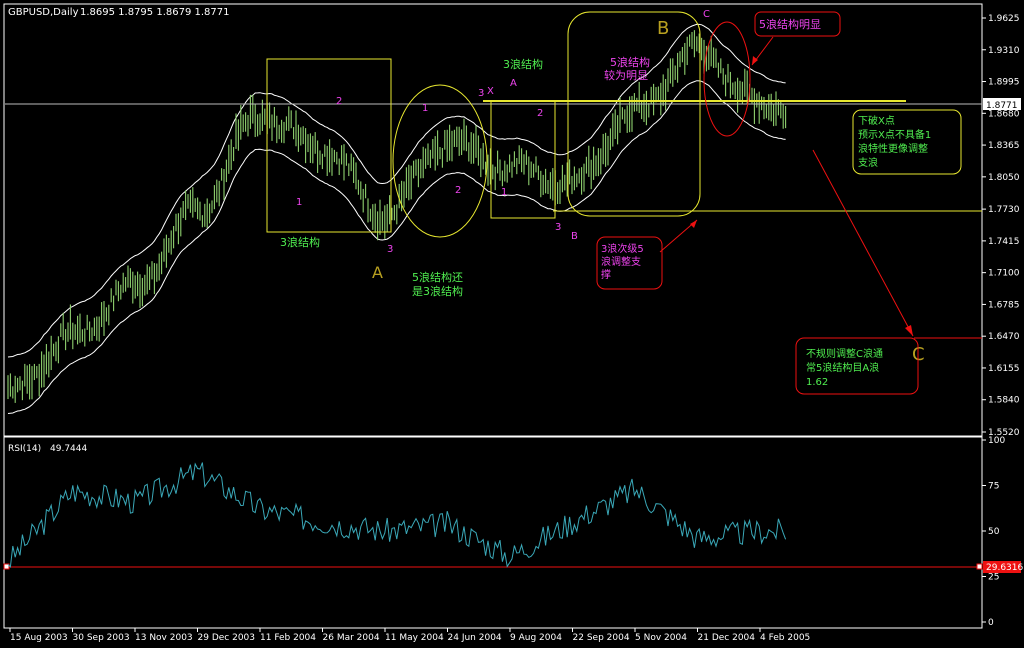 The width and height of the screenshot is (1024, 648). Describe the element at coordinates (991, 623) in the screenshot. I see `rsi-tick-label: 0` at that location.